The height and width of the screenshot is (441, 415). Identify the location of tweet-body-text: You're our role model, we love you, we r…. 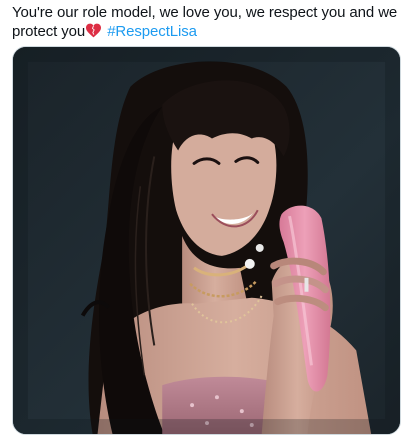
(205, 22).